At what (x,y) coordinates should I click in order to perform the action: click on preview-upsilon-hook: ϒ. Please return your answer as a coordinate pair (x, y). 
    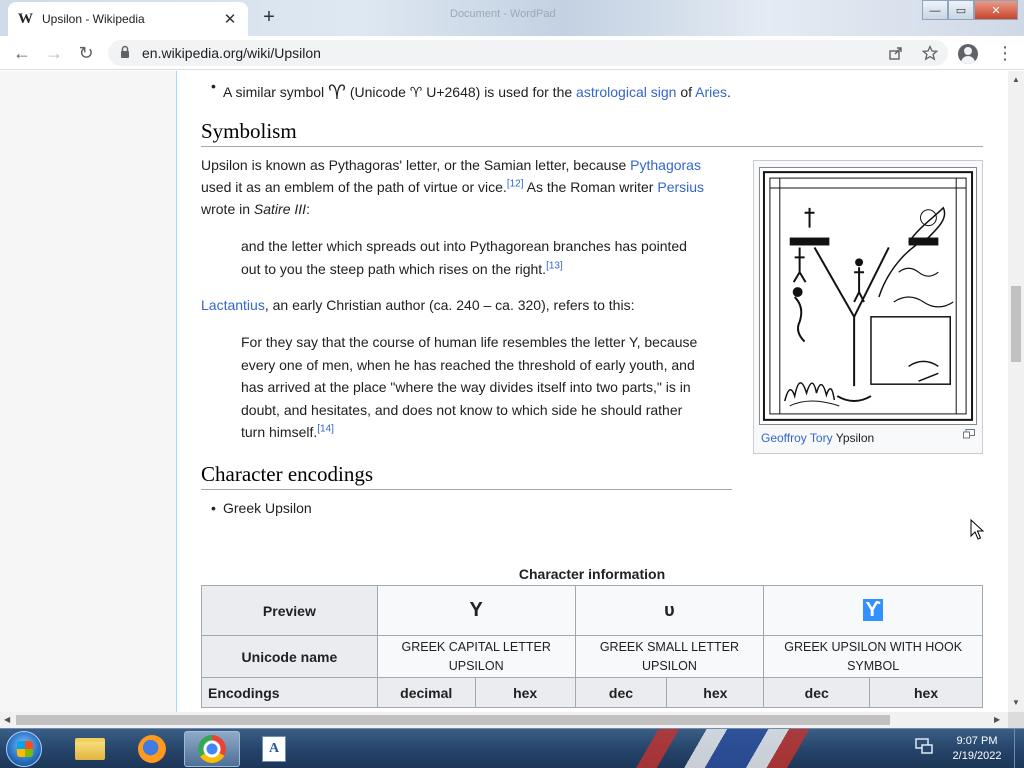
    Looking at the image, I should click on (873, 610).